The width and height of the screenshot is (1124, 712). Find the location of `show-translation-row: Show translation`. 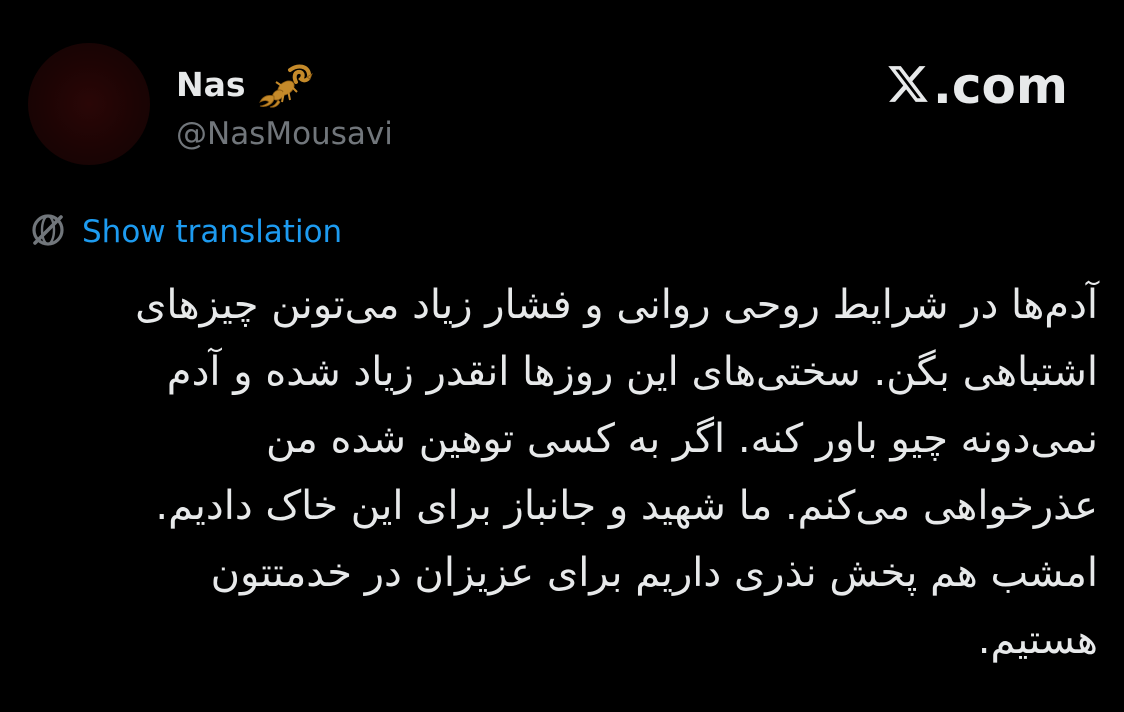

show-translation-row: Show translation is located at coordinates (185, 232).